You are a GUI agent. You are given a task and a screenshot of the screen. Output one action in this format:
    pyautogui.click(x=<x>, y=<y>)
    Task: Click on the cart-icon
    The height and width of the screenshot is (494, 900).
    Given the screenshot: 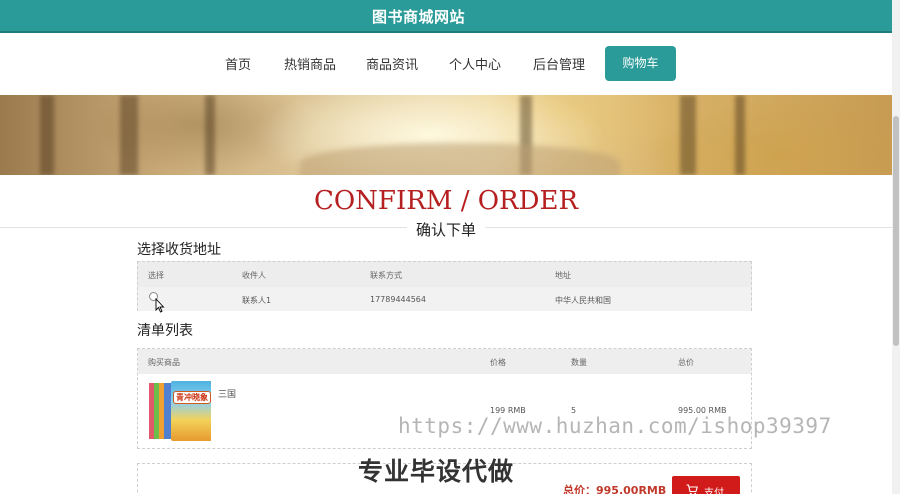 What is the action you would take?
    pyautogui.click(x=692, y=489)
    